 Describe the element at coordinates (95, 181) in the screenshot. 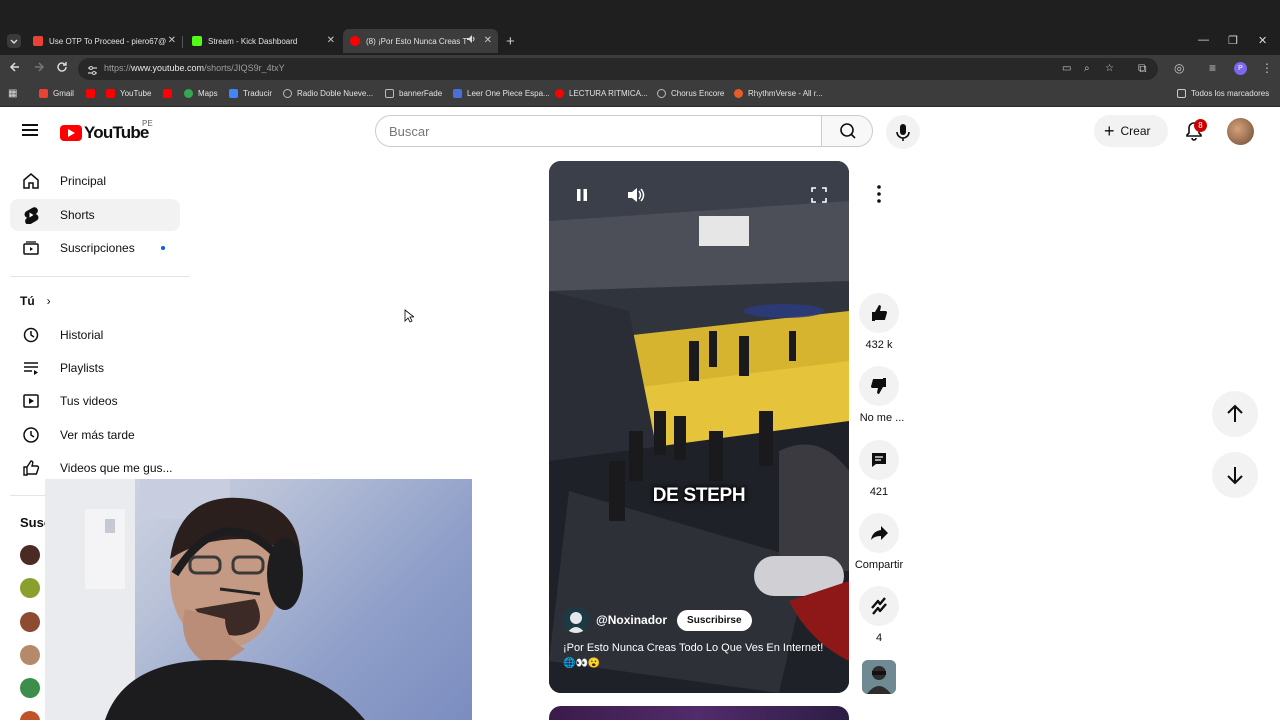

I see `sidebar-item-home: Principal` at that location.